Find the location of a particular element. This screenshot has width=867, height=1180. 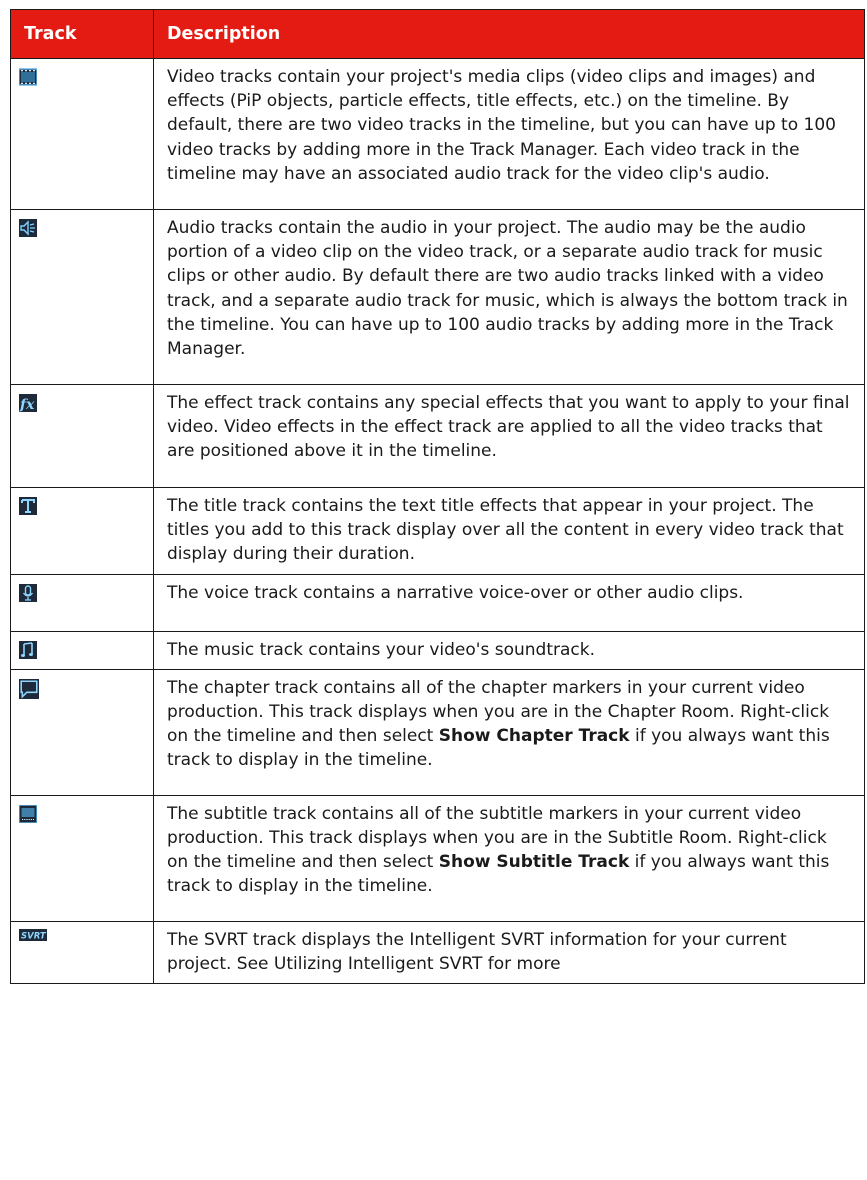

table-header-row: Track Description is located at coordinates (437, 34).